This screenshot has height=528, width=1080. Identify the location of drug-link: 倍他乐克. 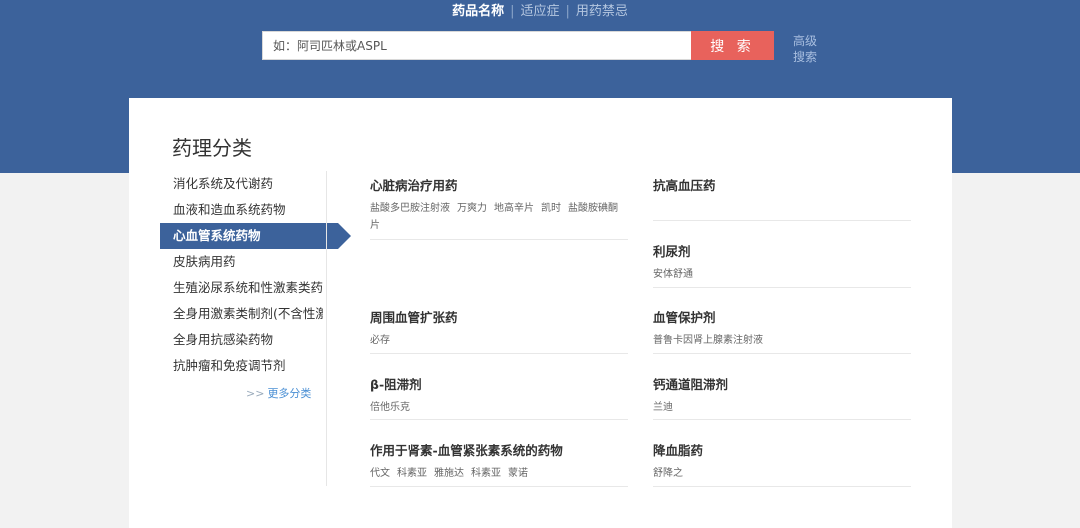
(390, 407).